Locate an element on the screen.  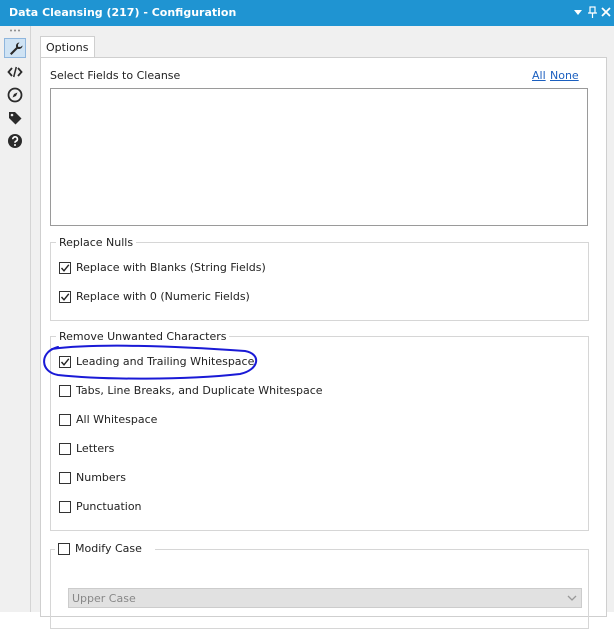
tab-label: Options is located at coordinates (67, 47).